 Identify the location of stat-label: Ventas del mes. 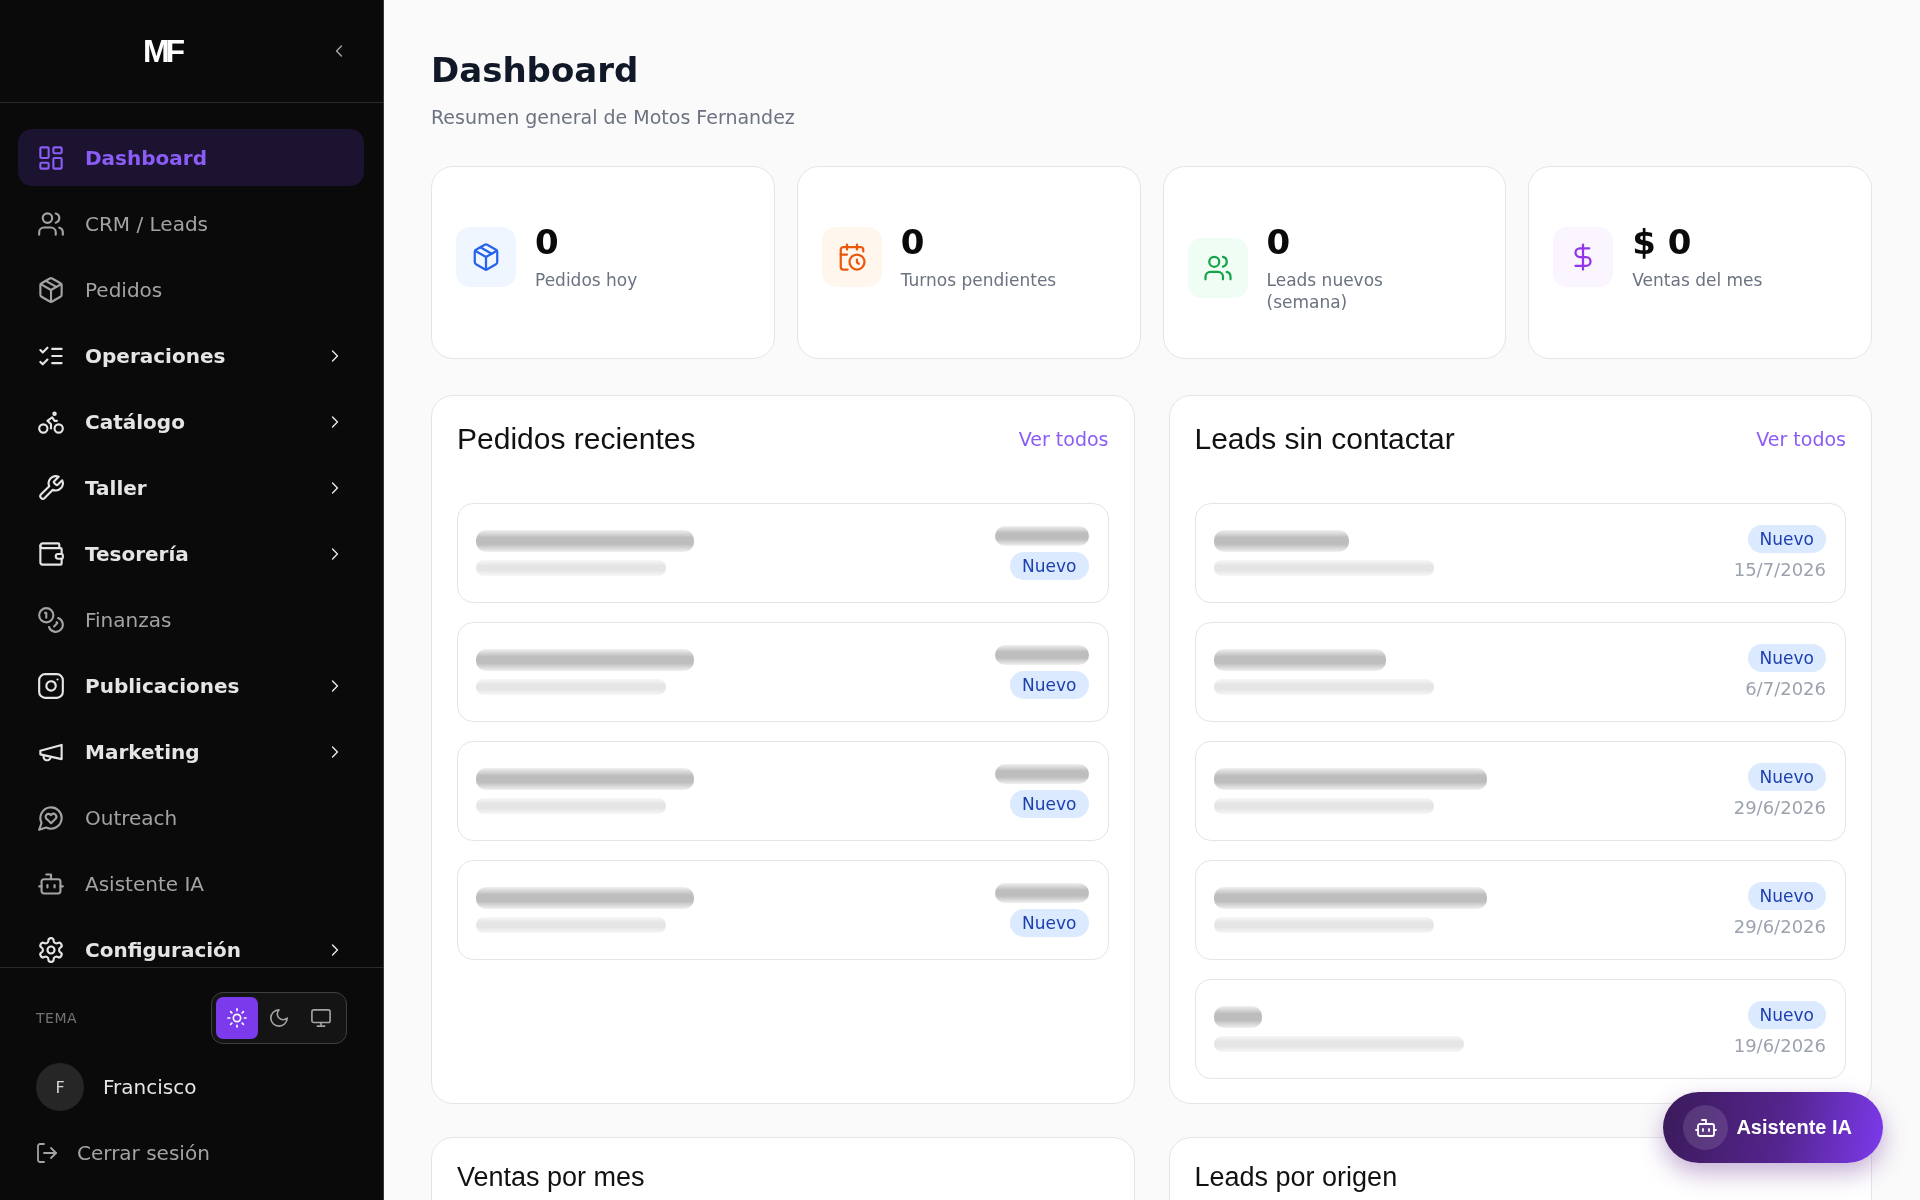
(1697, 280).